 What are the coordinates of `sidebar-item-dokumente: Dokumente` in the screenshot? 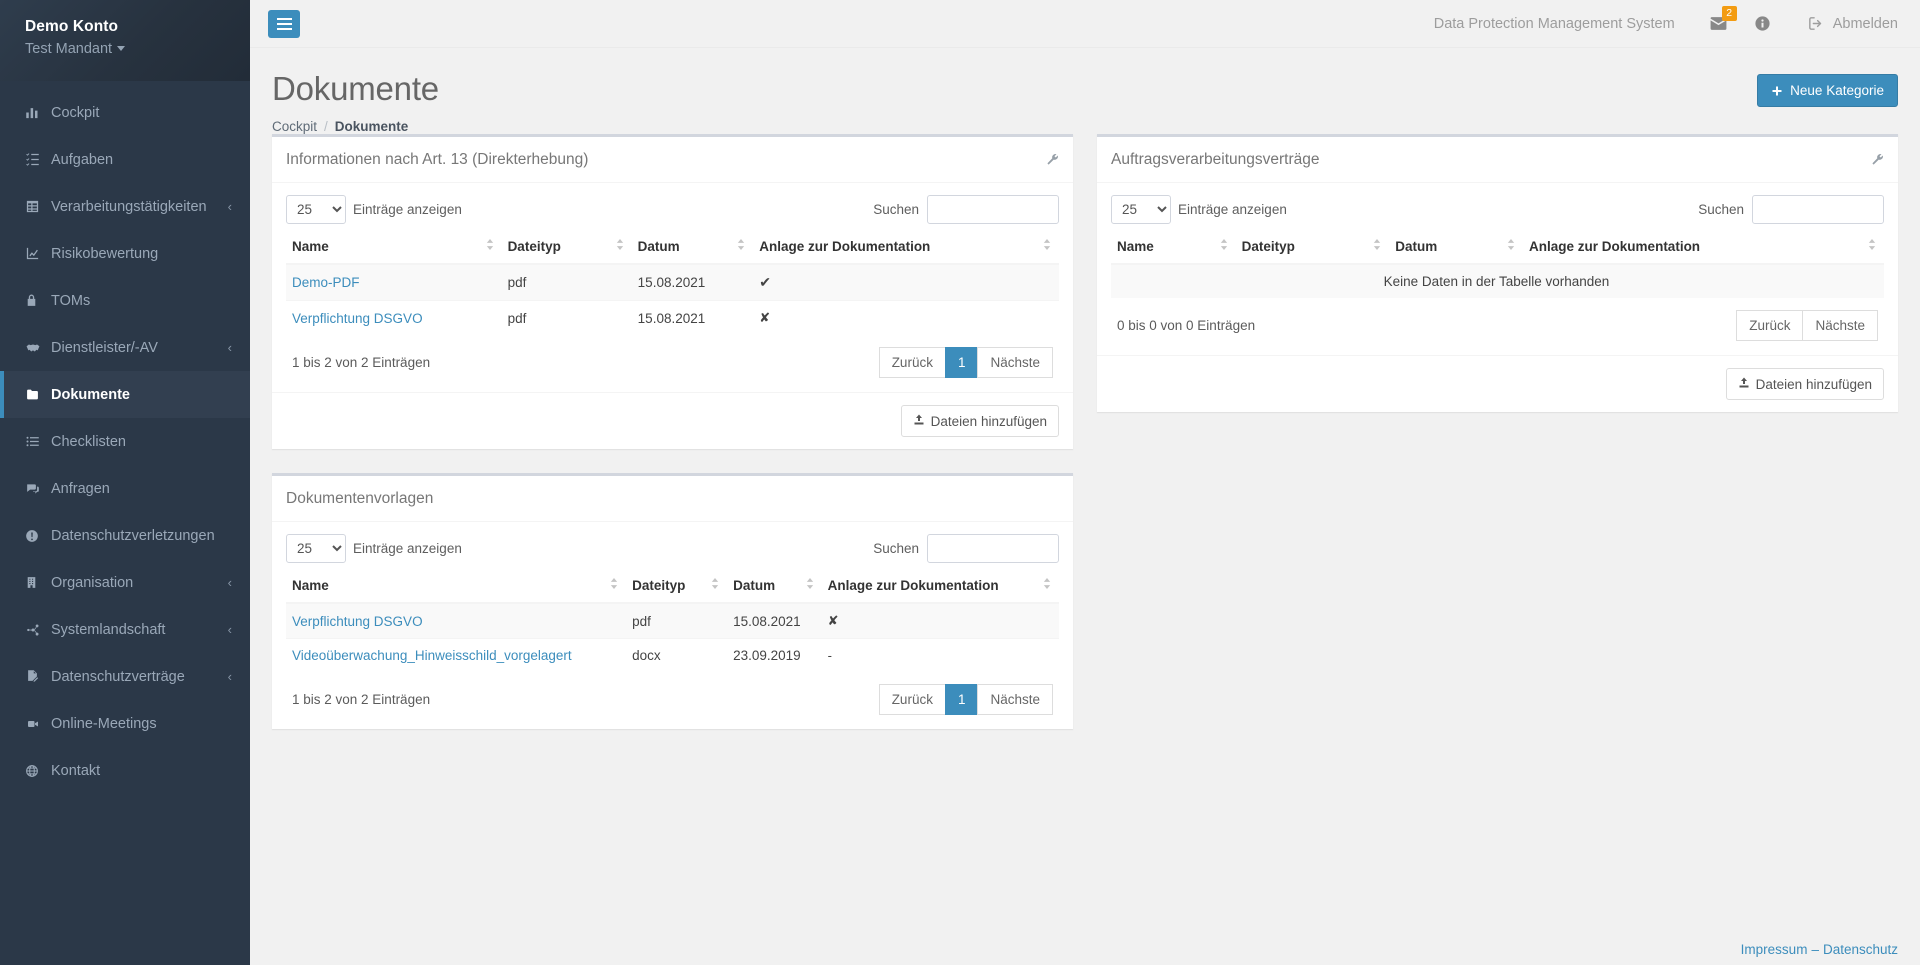 It's located at (125, 394).